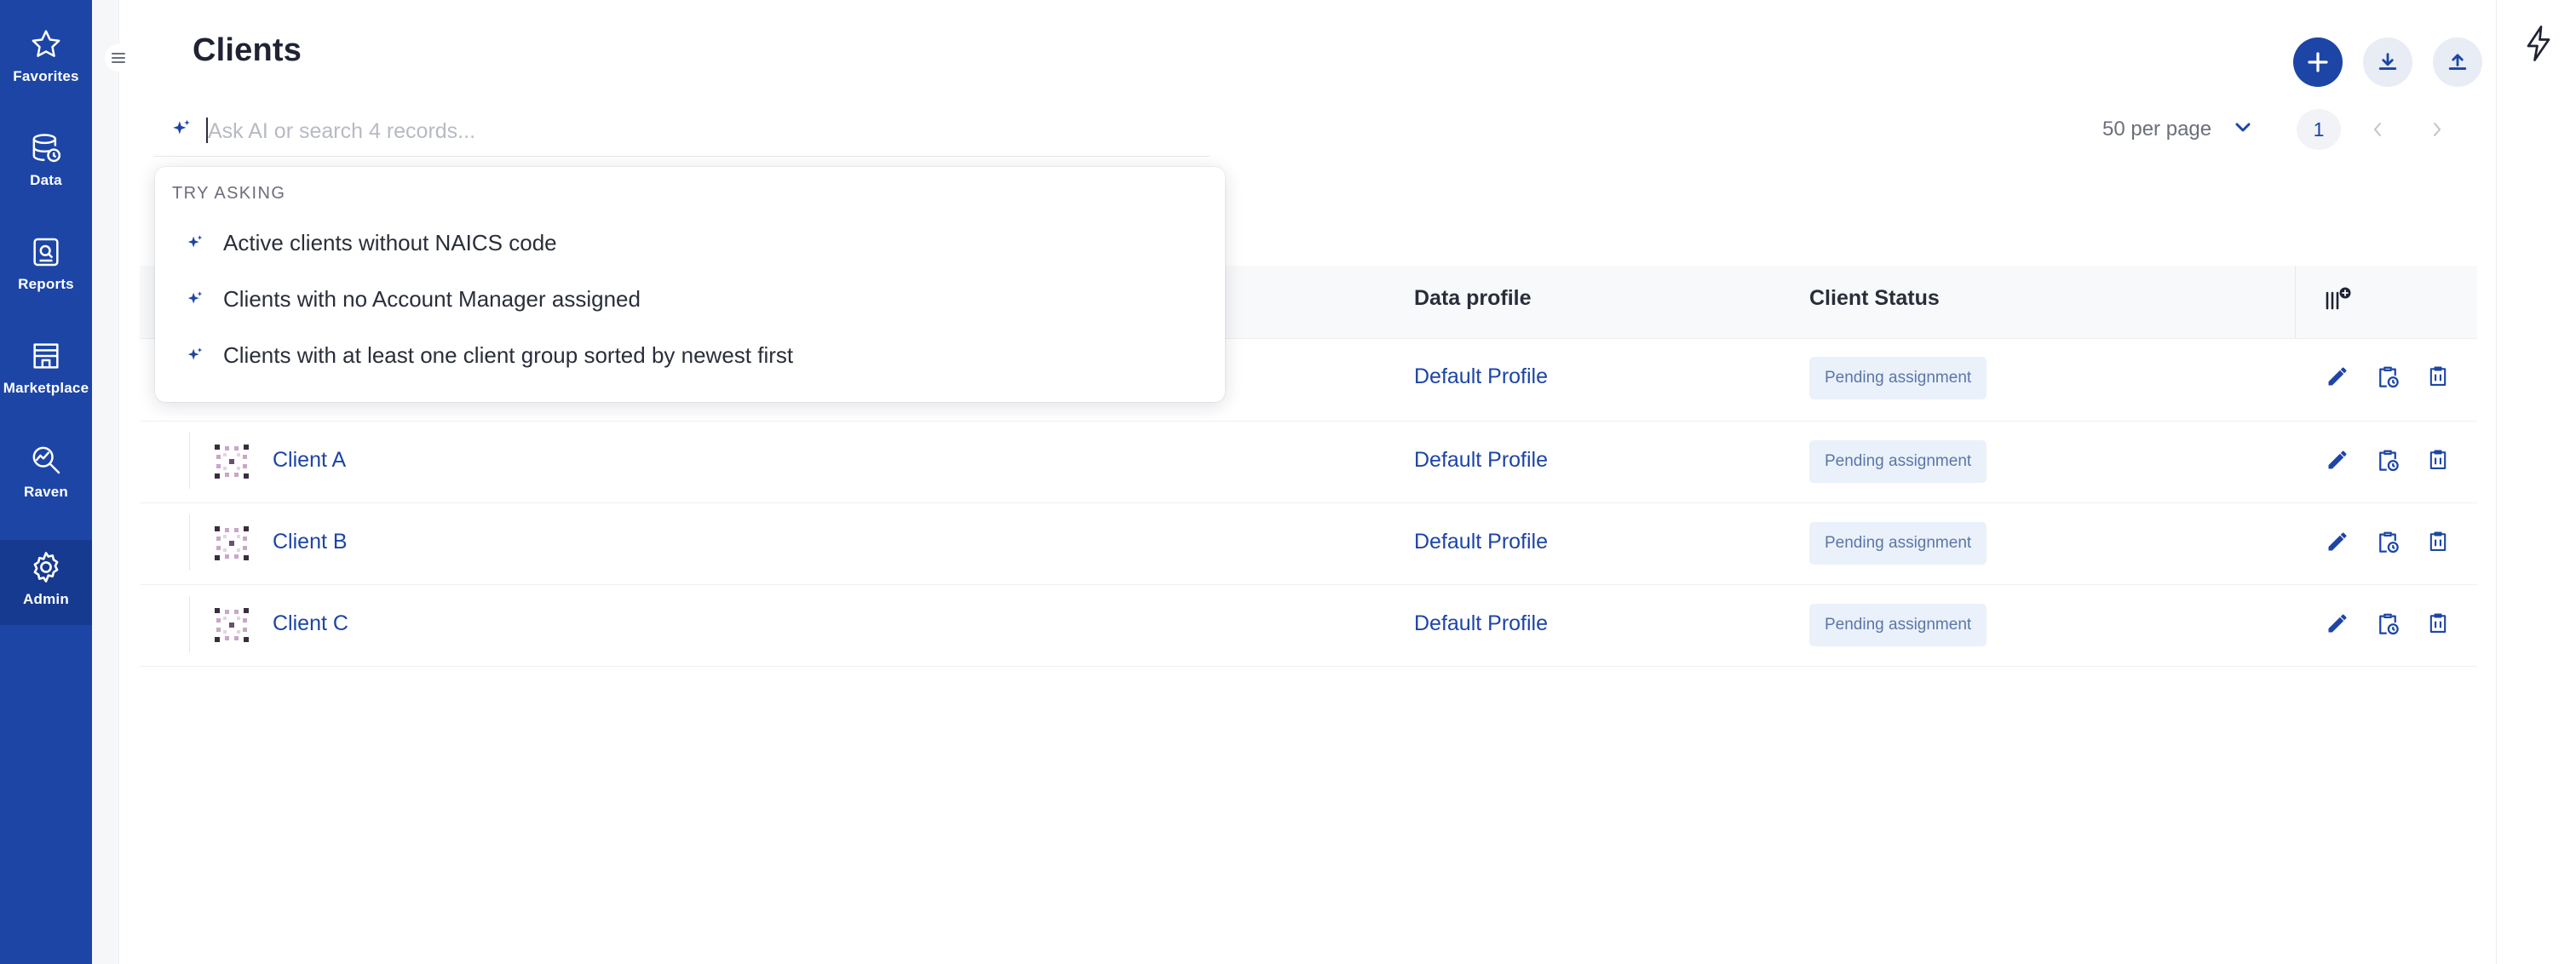 This screenshot has width=2576, height=964. I want to click on sidebar-item-marketplace: Marketplace, so click(46, 354).